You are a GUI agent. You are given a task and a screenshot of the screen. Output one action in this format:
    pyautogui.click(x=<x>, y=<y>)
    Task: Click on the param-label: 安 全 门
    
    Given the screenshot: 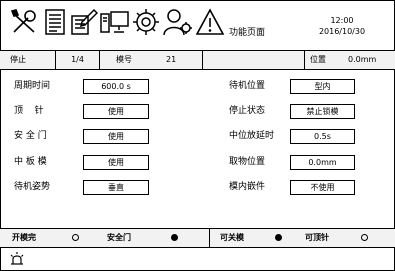 What is the action you would take?
    pyautogui.click(x=30, y=136)
    